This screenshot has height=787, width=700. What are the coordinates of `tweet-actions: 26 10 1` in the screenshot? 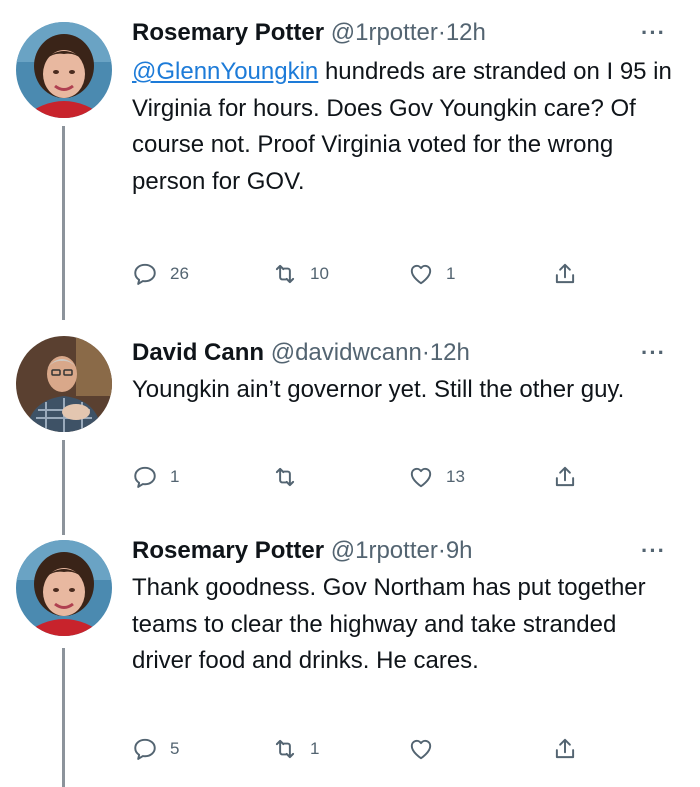 It's located at (367, 274).